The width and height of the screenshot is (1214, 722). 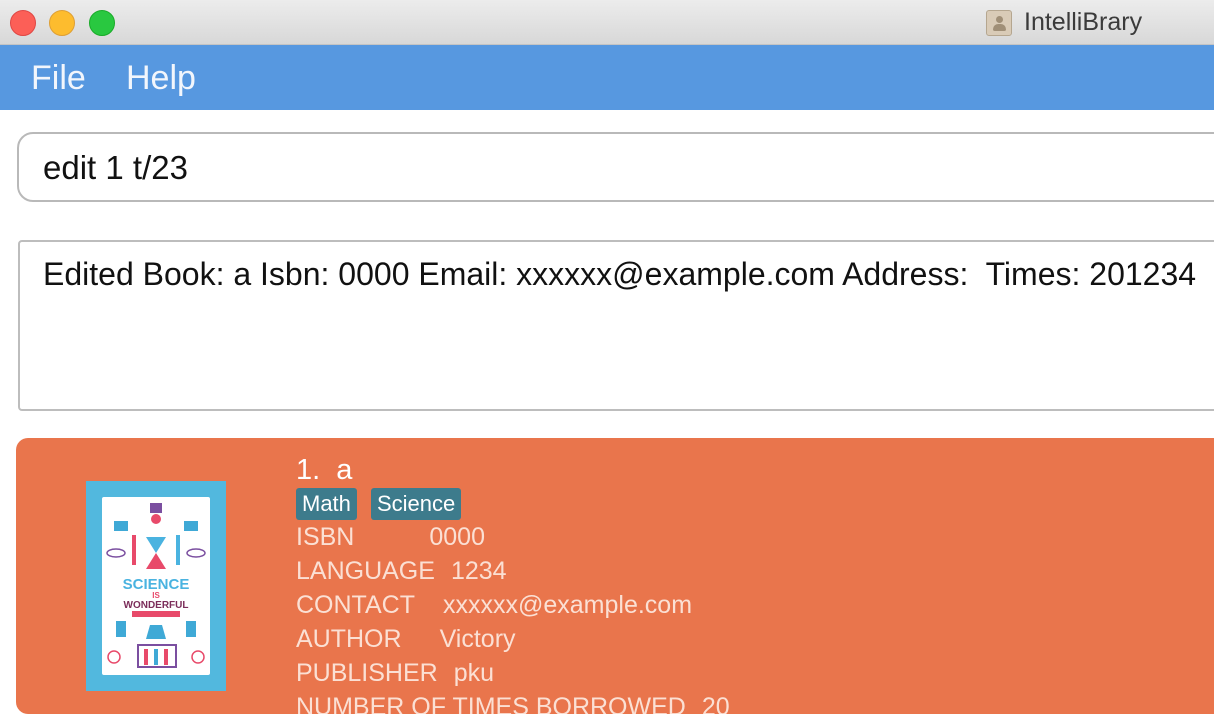 I want to click on author-field: AUTHOR Victory, so click(x=406, y=639).